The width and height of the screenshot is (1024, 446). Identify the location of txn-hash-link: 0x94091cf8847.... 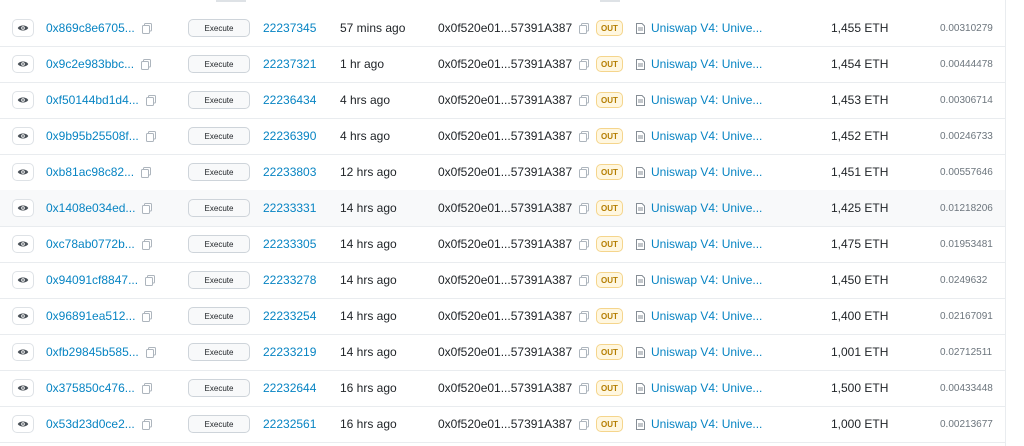
(92, 280).